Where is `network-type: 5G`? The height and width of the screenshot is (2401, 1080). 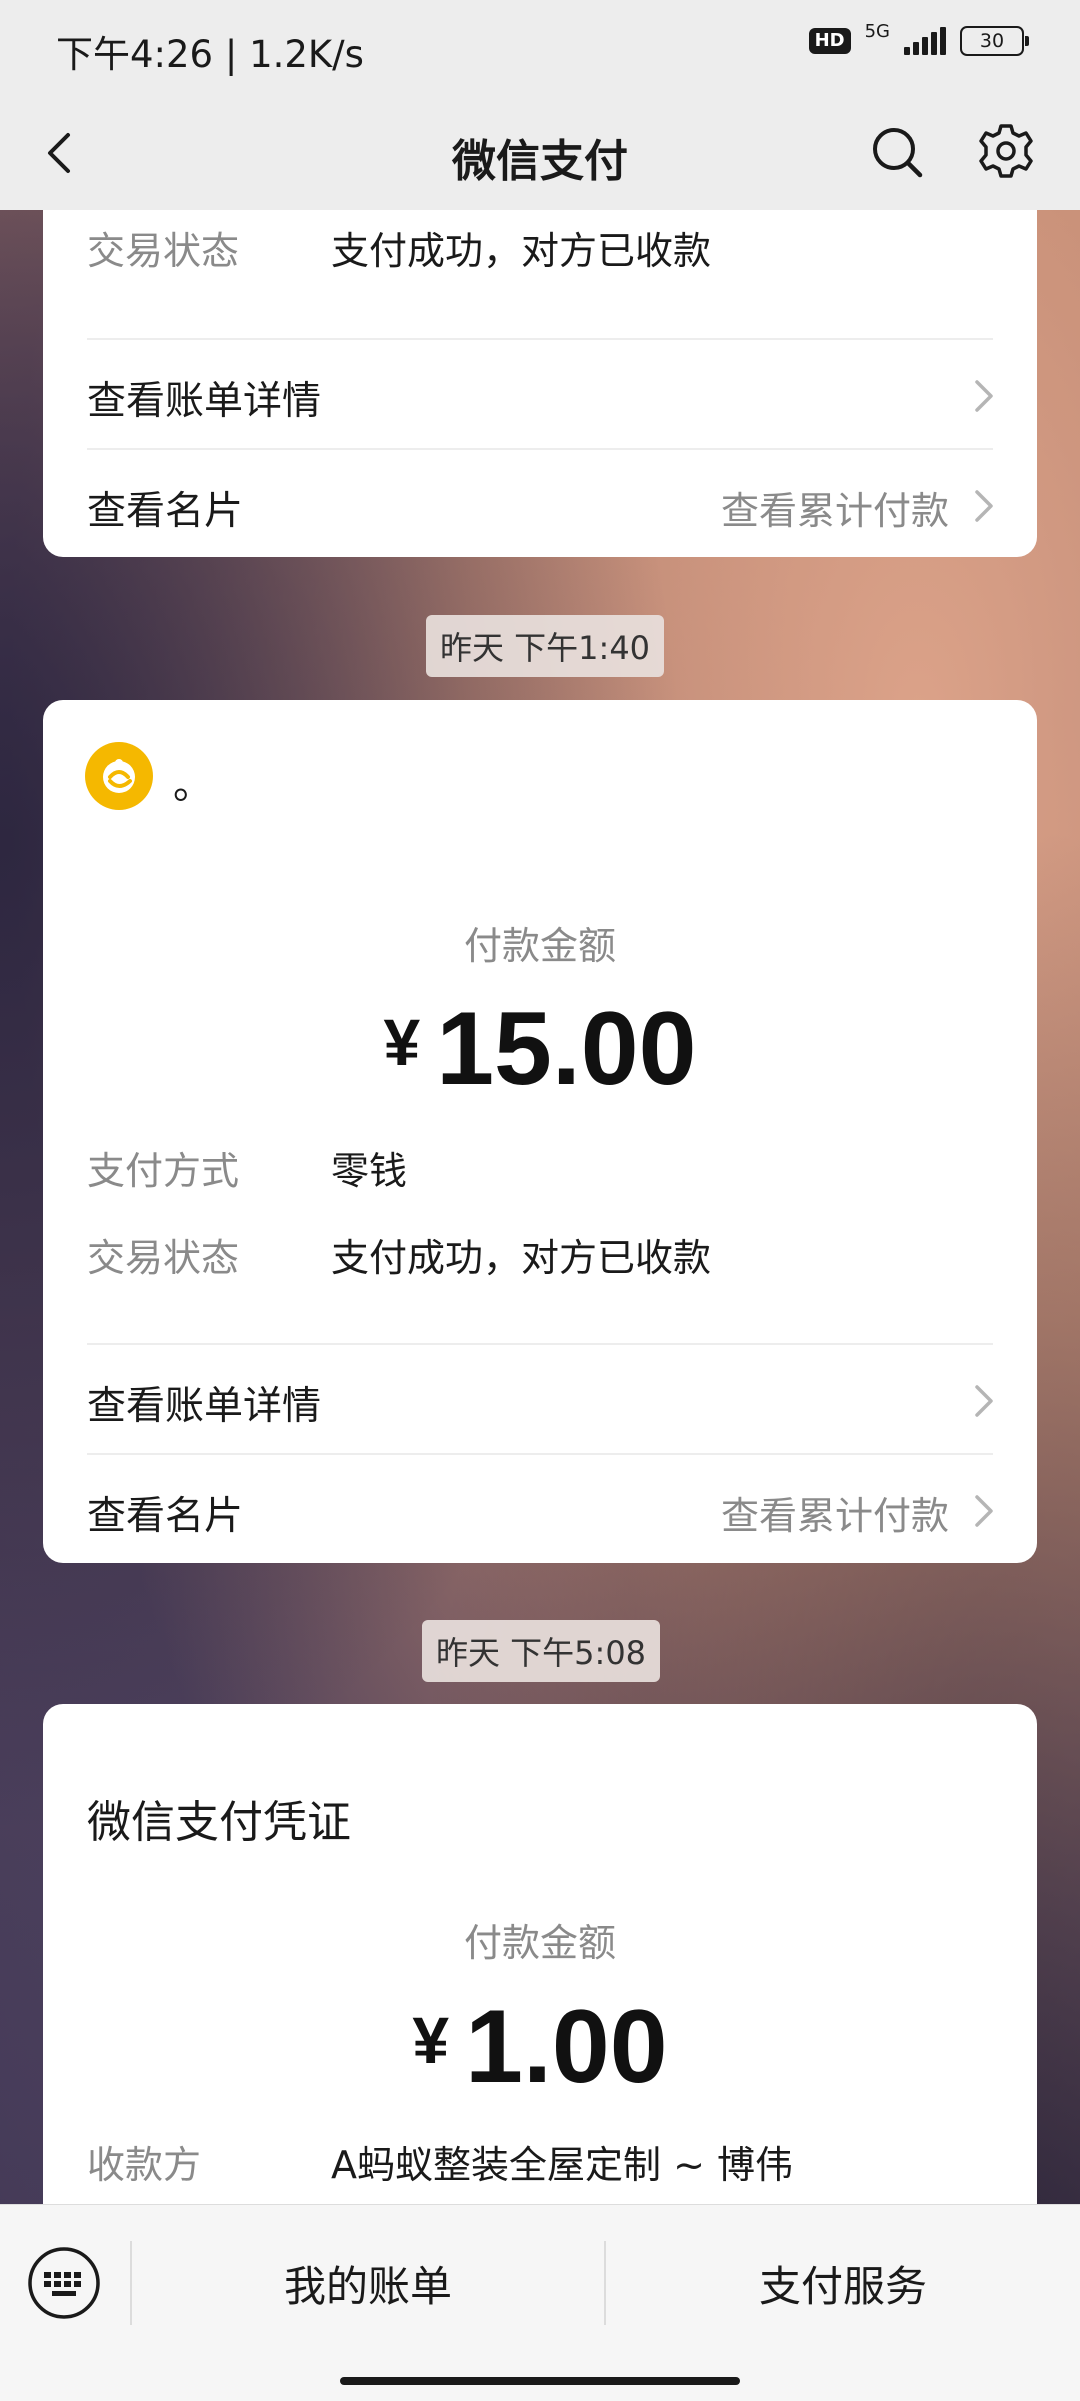
network-type: 5G is located at coordinates (877, 31).